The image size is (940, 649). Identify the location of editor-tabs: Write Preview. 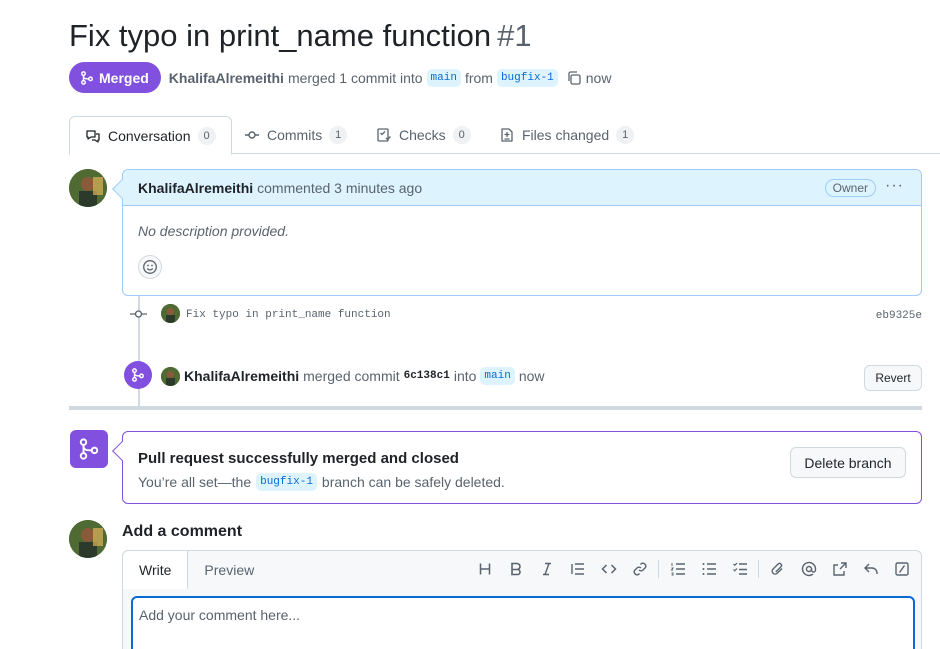
(196, 570).